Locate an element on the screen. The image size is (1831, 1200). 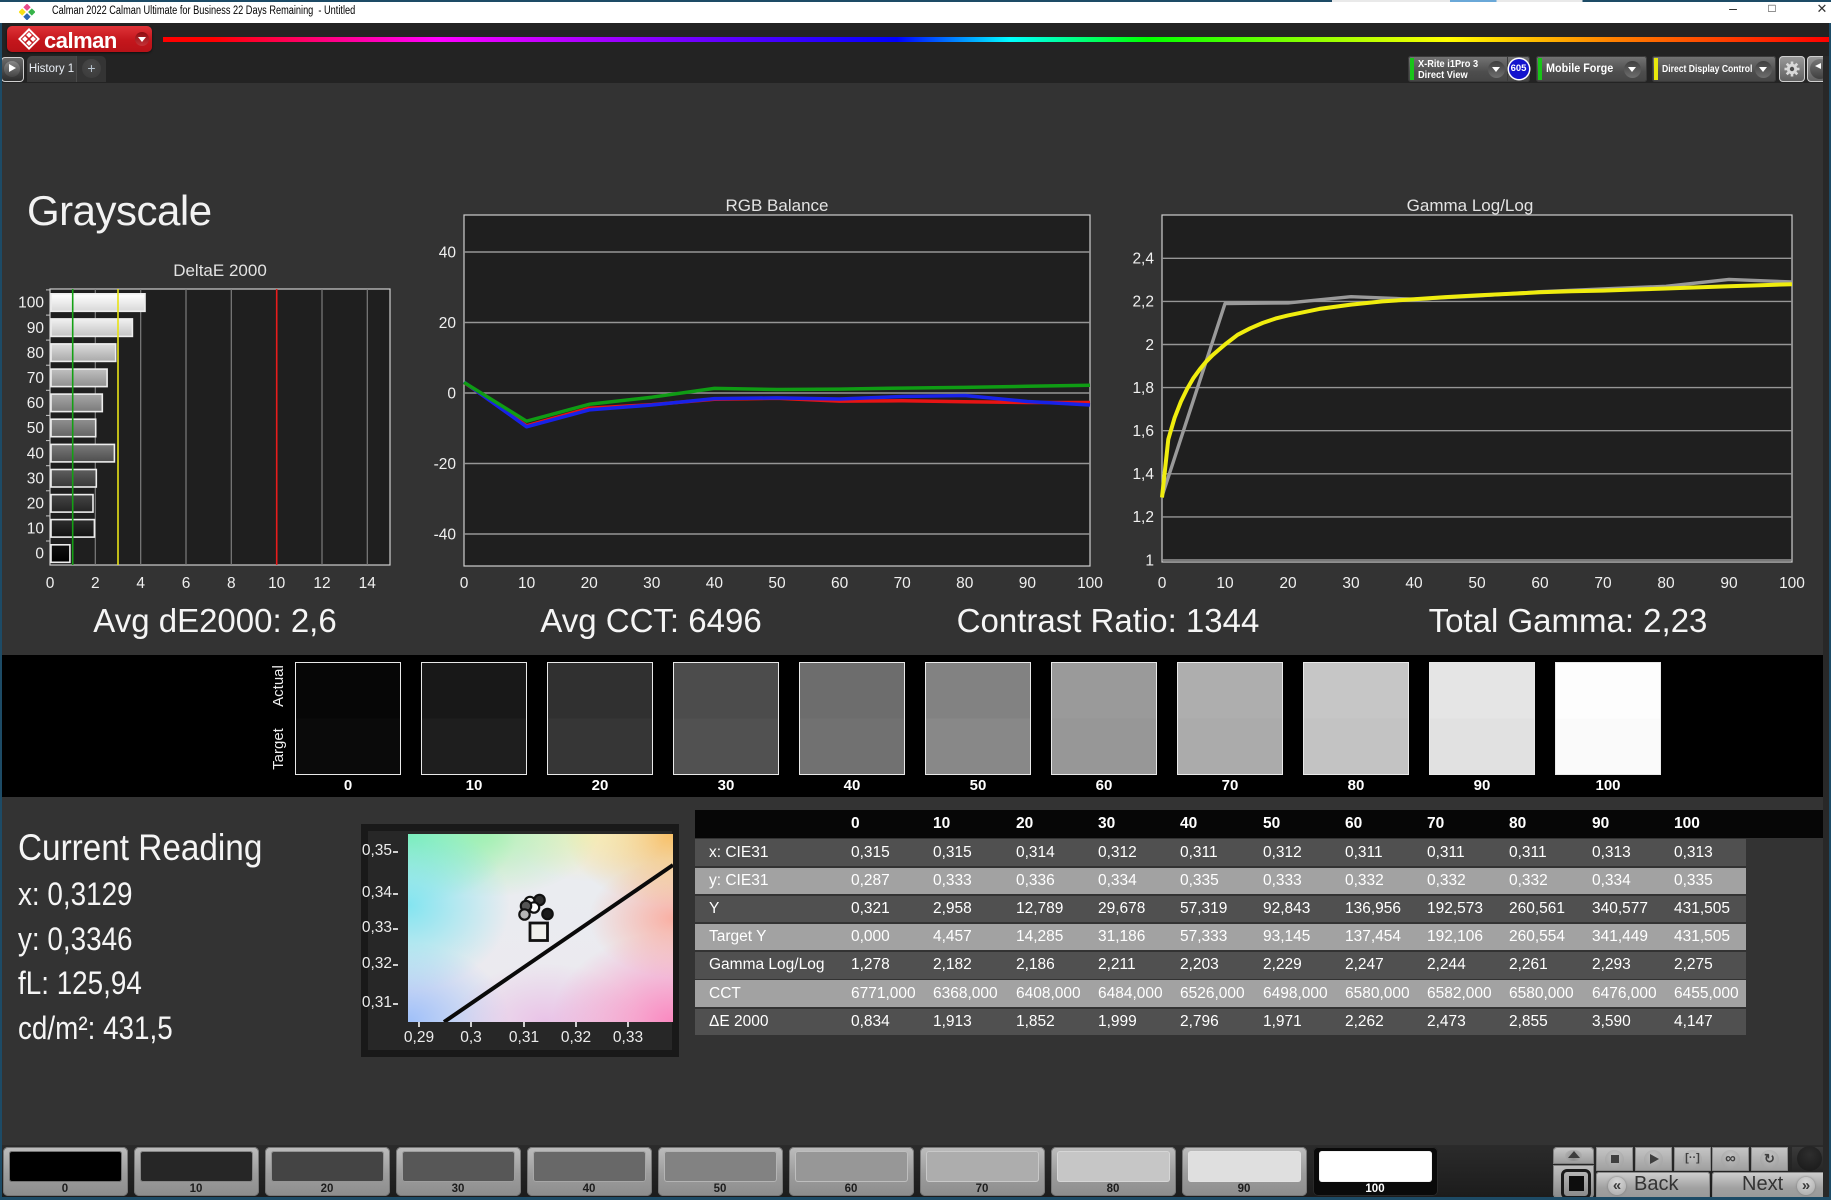
svg-text: Gamma Log/Log is located at coordinates (1470, 205).